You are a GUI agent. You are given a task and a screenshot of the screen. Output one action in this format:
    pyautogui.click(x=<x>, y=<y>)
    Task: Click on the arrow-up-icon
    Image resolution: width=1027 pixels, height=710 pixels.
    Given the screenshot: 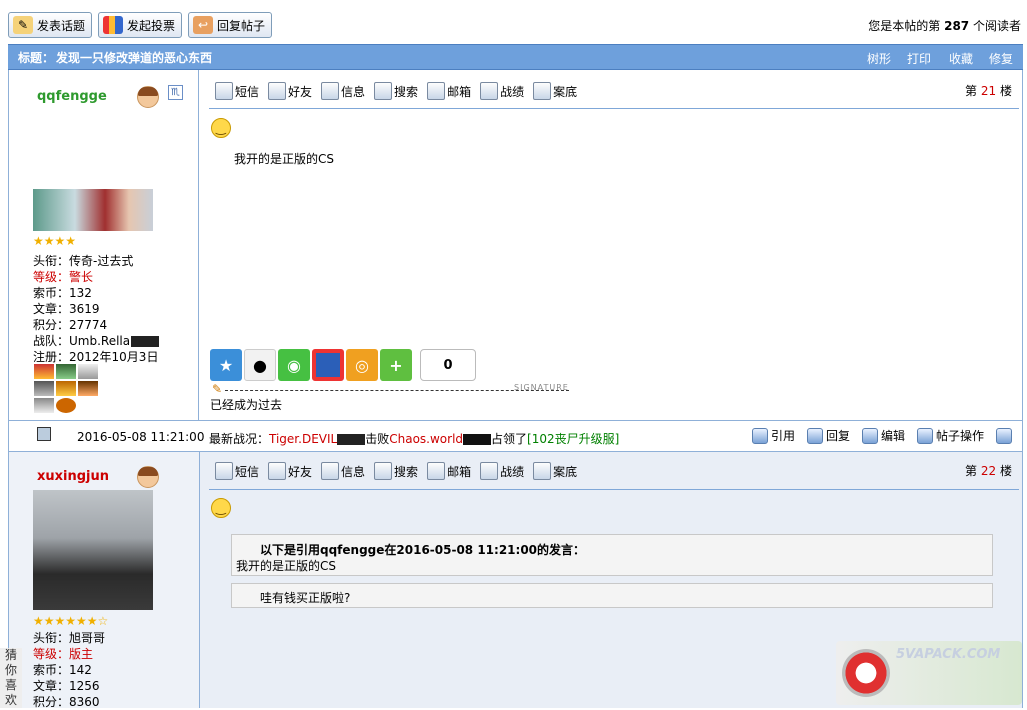 What is the action you would take?
    pyautogui.click(x=1004, y=435)
    